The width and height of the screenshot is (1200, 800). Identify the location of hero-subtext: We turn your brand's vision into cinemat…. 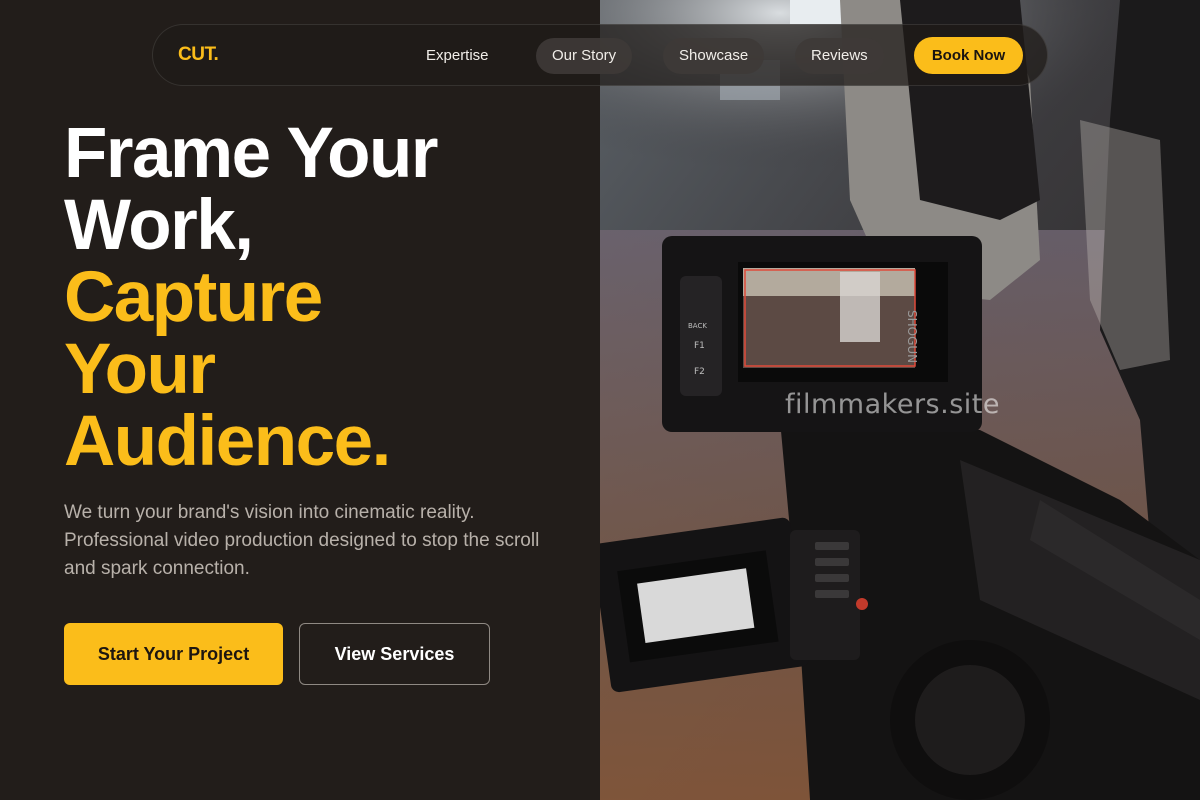
(302, 540).